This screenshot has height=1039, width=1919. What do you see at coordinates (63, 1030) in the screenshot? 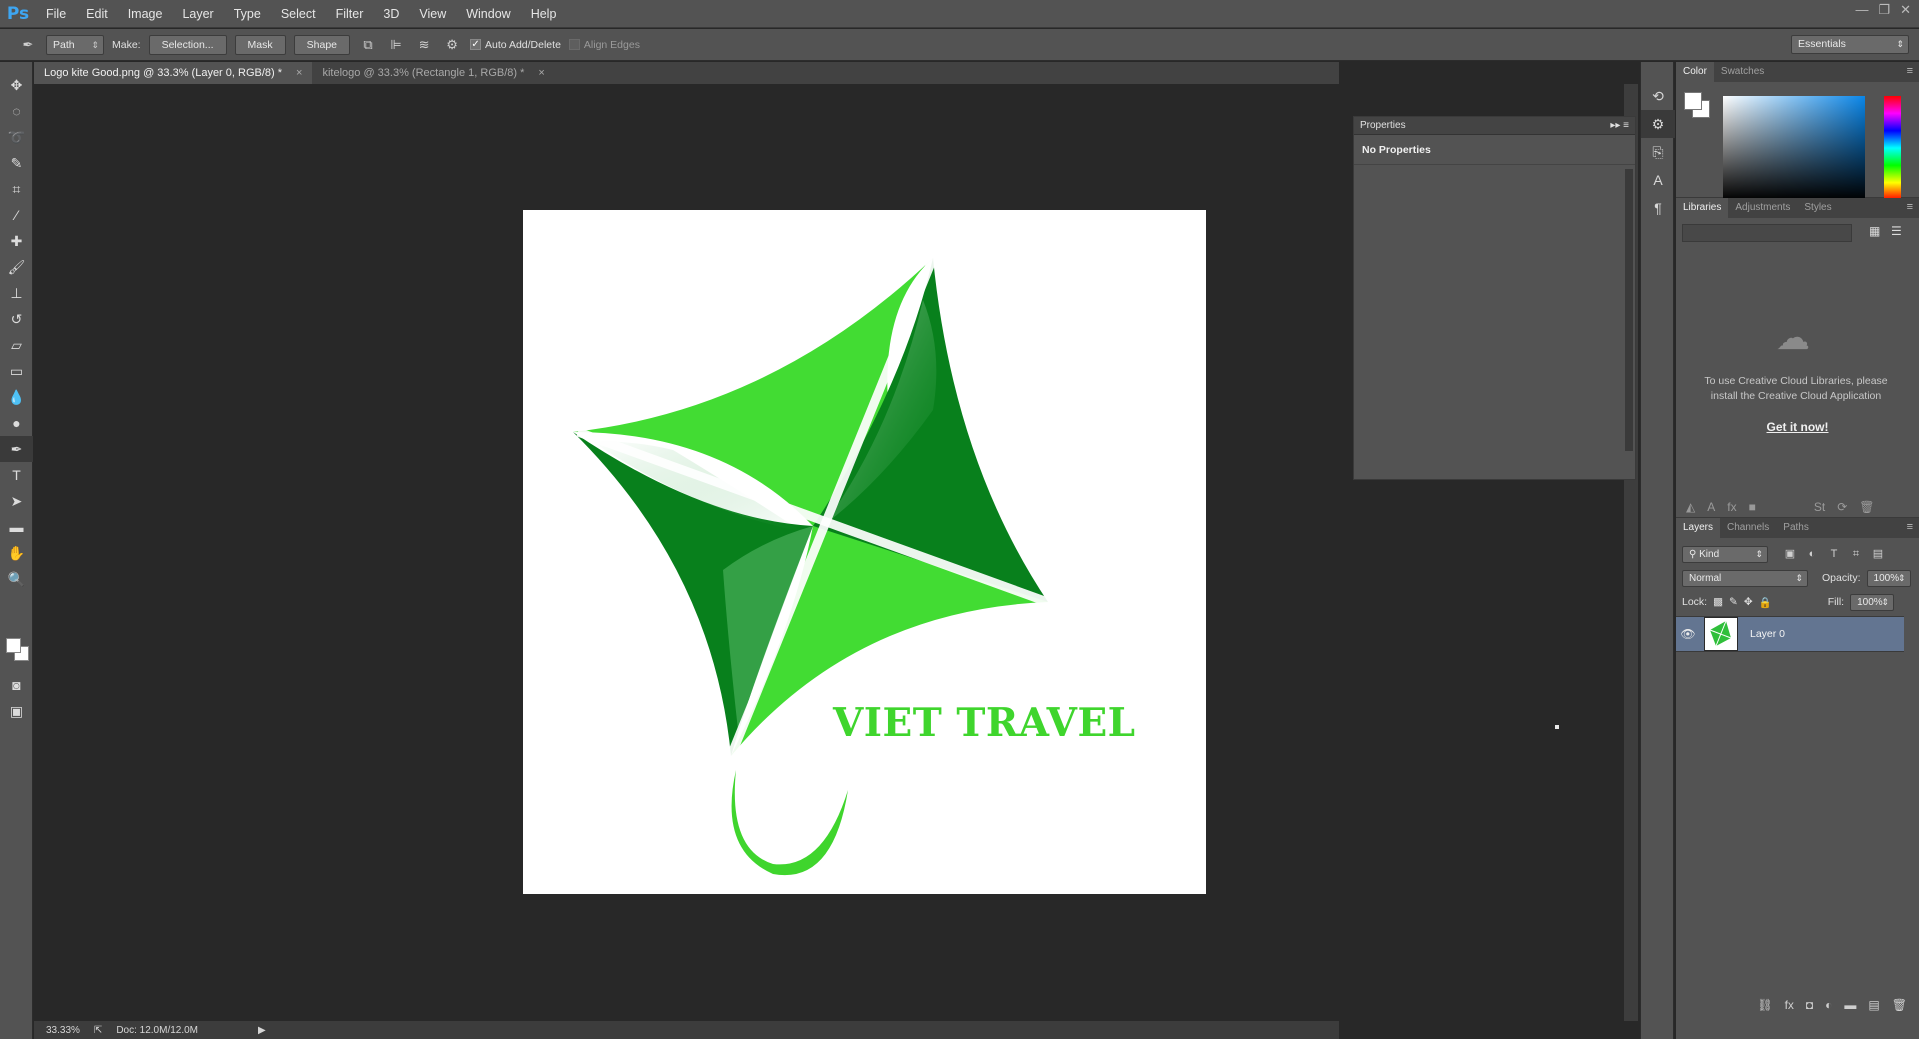
I see `zoom-level: 33.33%` at bounding box center [63, 1030].